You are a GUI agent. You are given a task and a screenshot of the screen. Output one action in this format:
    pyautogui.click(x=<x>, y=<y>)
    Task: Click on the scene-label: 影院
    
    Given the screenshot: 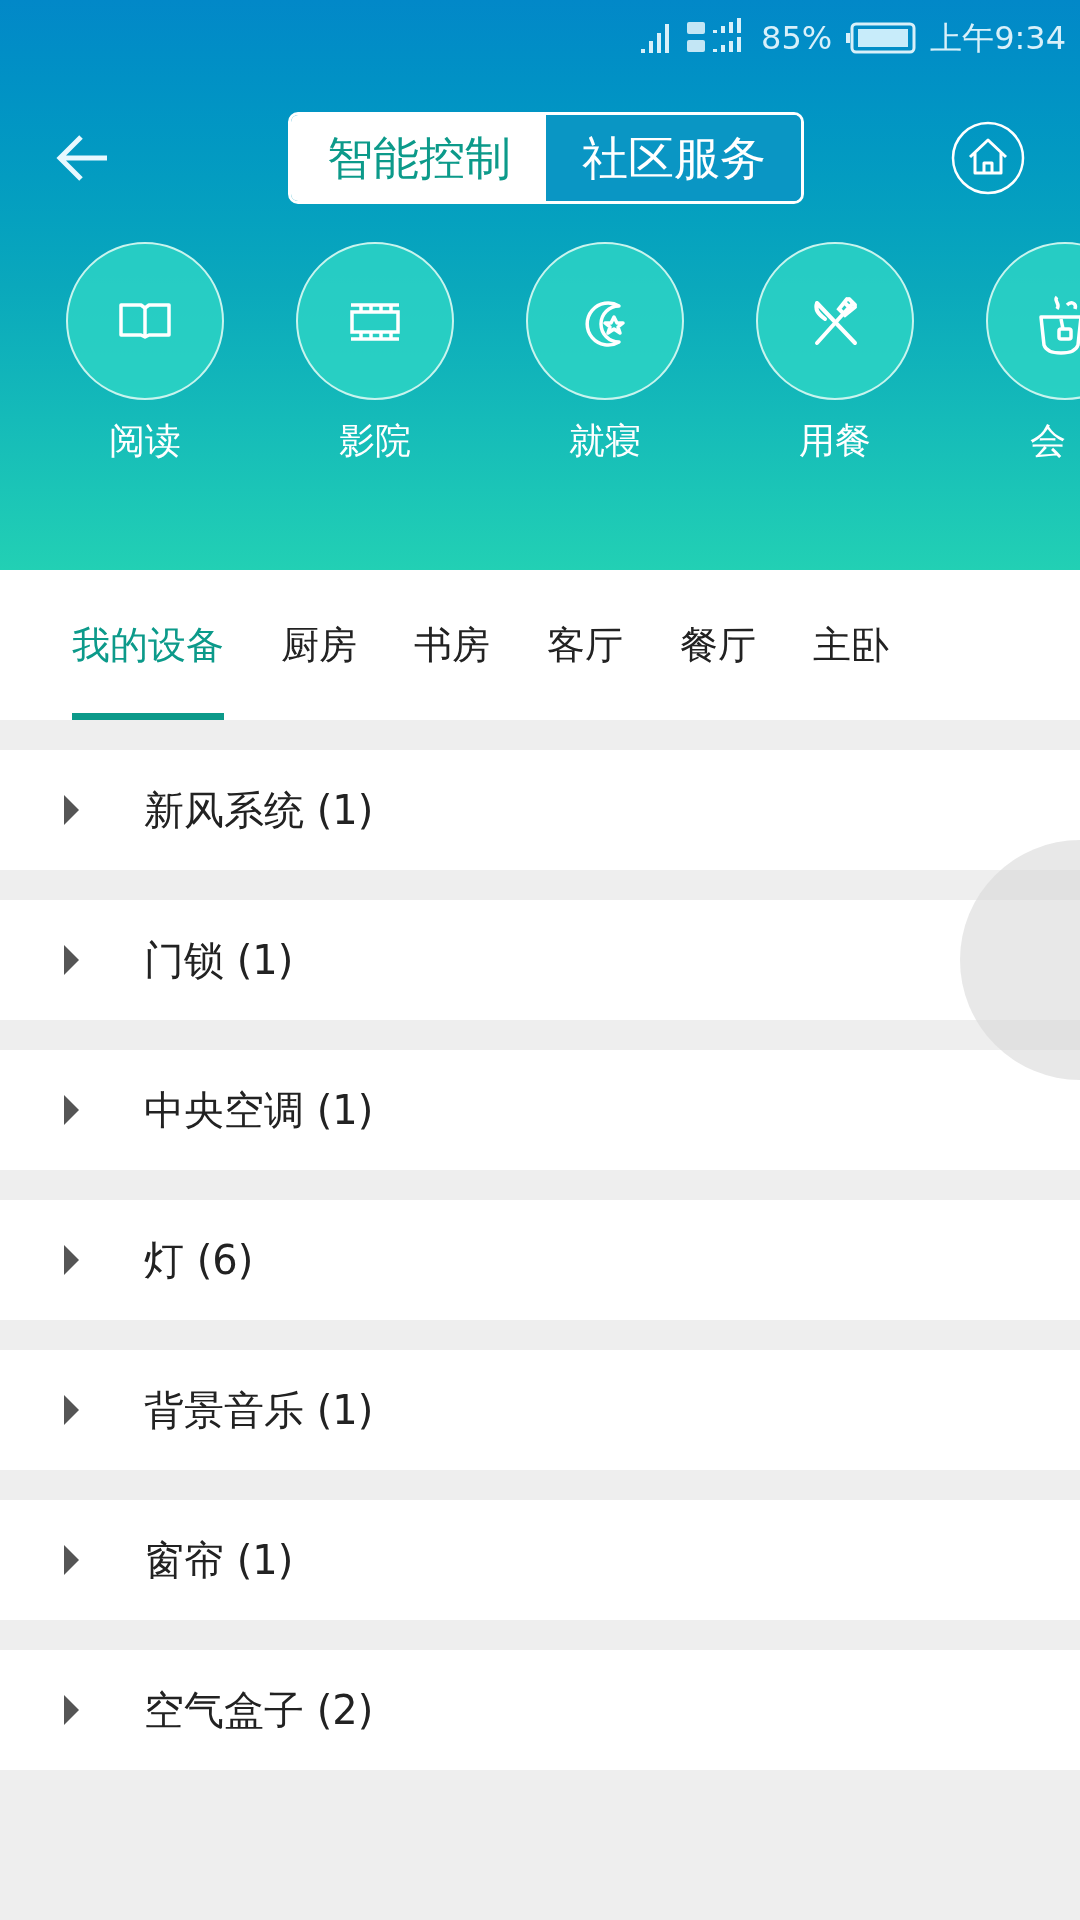 What is the action you would take?
    pyautogui.click(x=375, y=441)
    